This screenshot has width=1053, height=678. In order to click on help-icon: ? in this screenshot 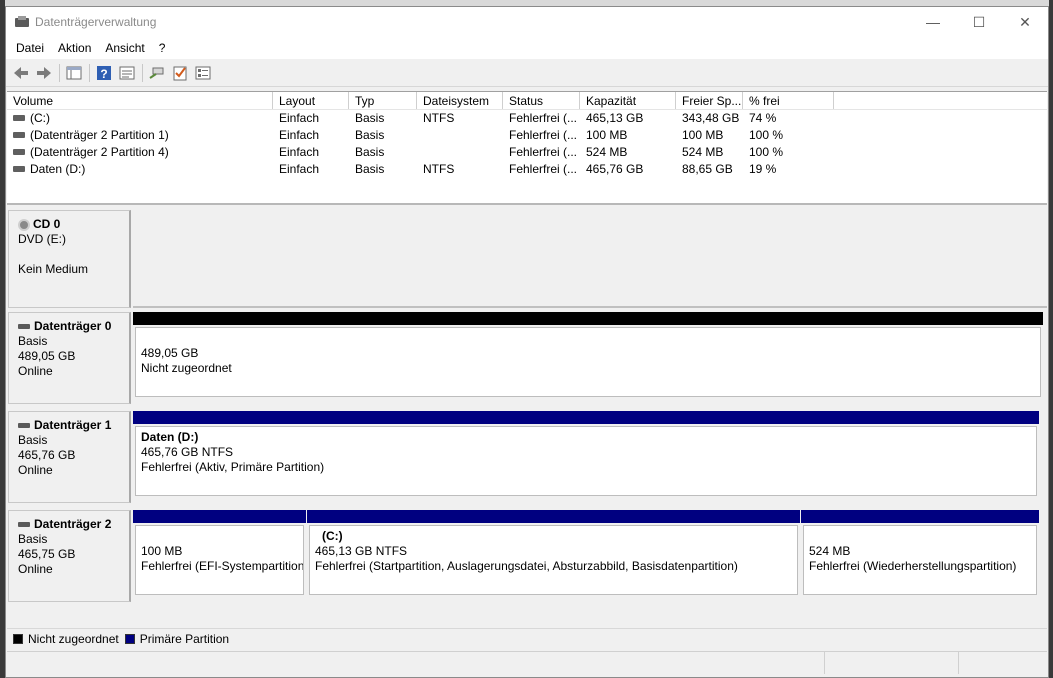, I will do `click(104, 73)`.